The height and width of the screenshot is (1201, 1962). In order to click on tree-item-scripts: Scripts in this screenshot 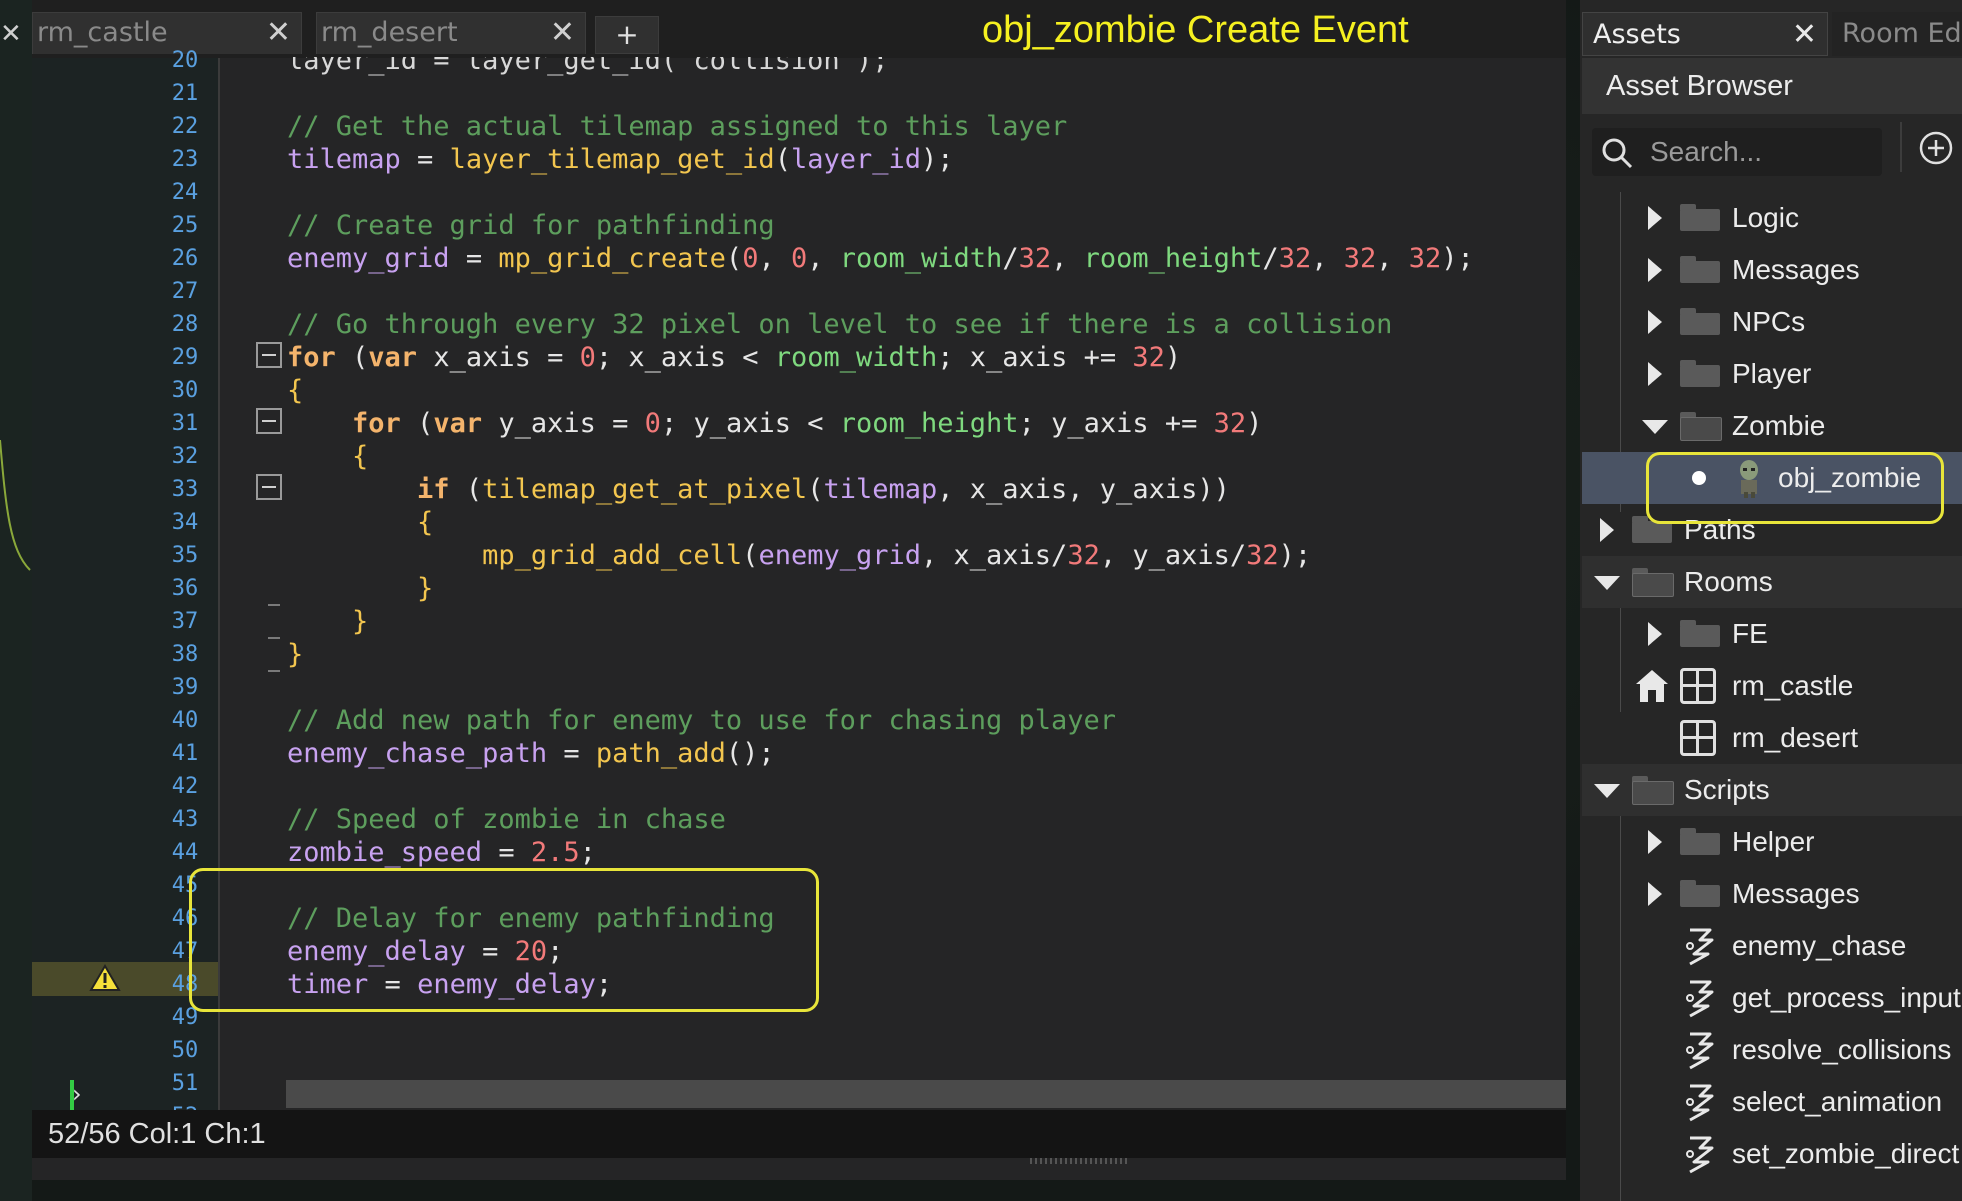, I will do `click(1772, 790)`.